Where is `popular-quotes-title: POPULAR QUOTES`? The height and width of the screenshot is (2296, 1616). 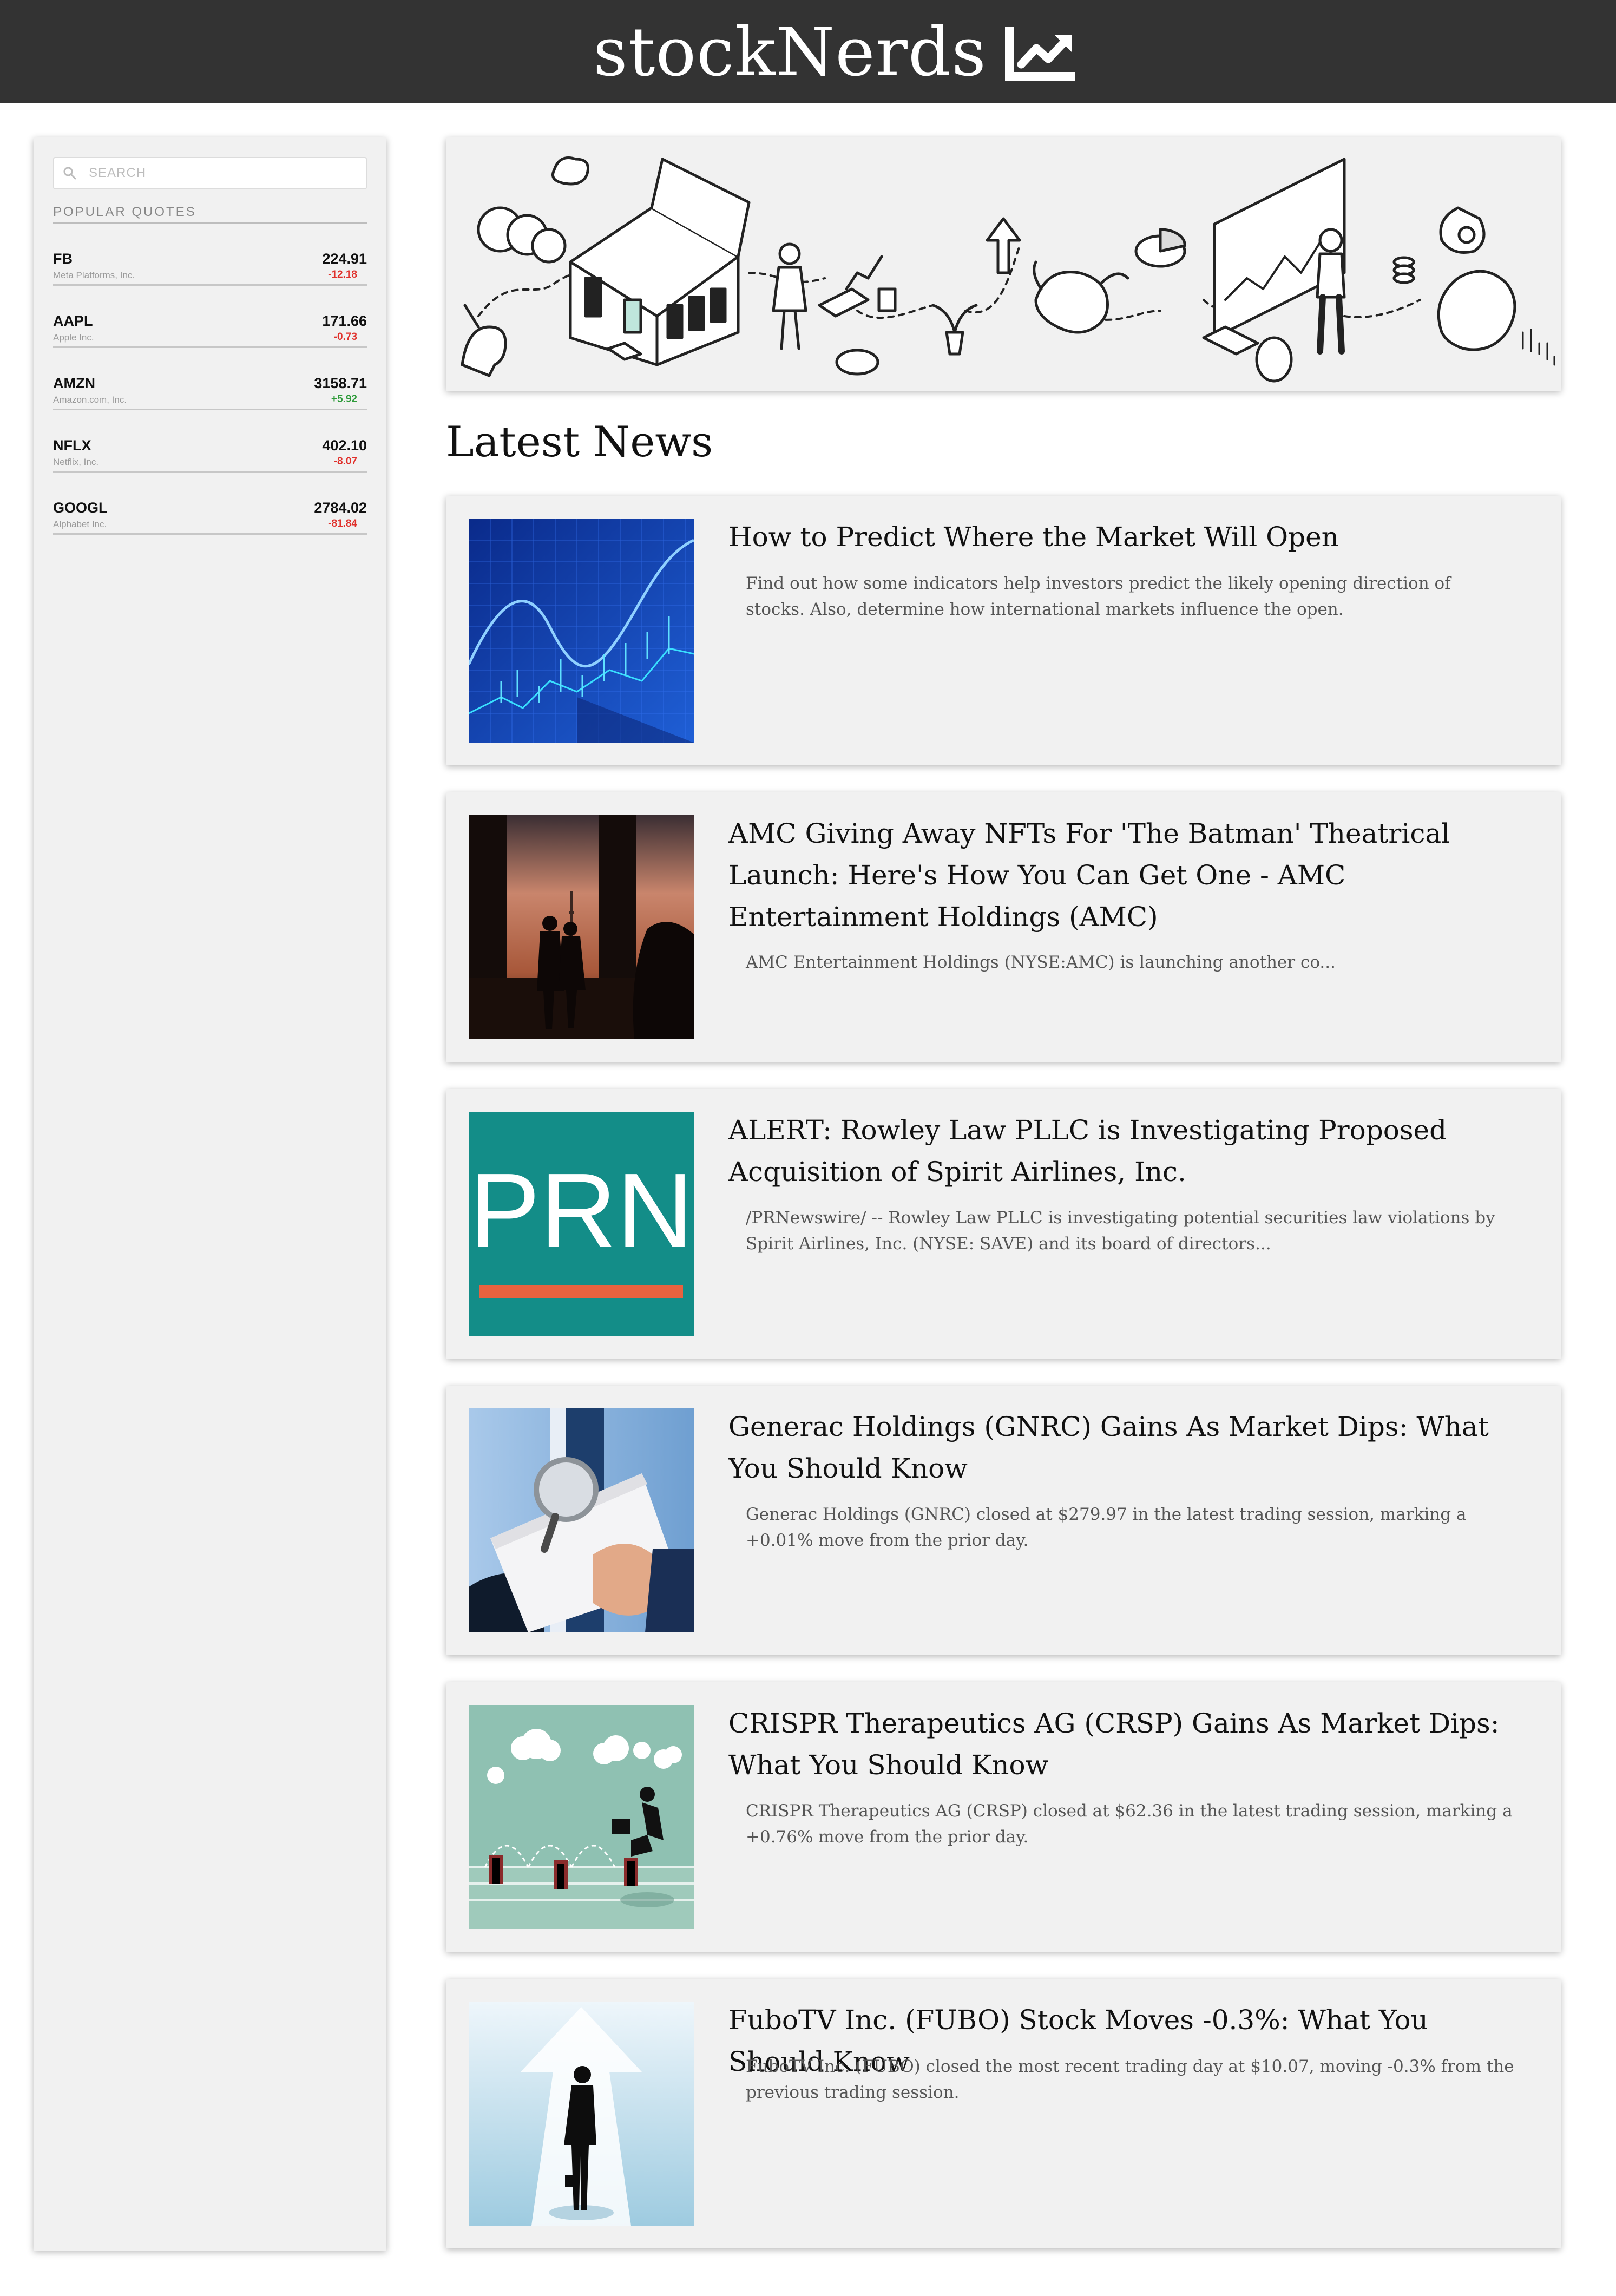
popular-quotes-title: POPULAR QUOTES is located at coordinates (124, 212).